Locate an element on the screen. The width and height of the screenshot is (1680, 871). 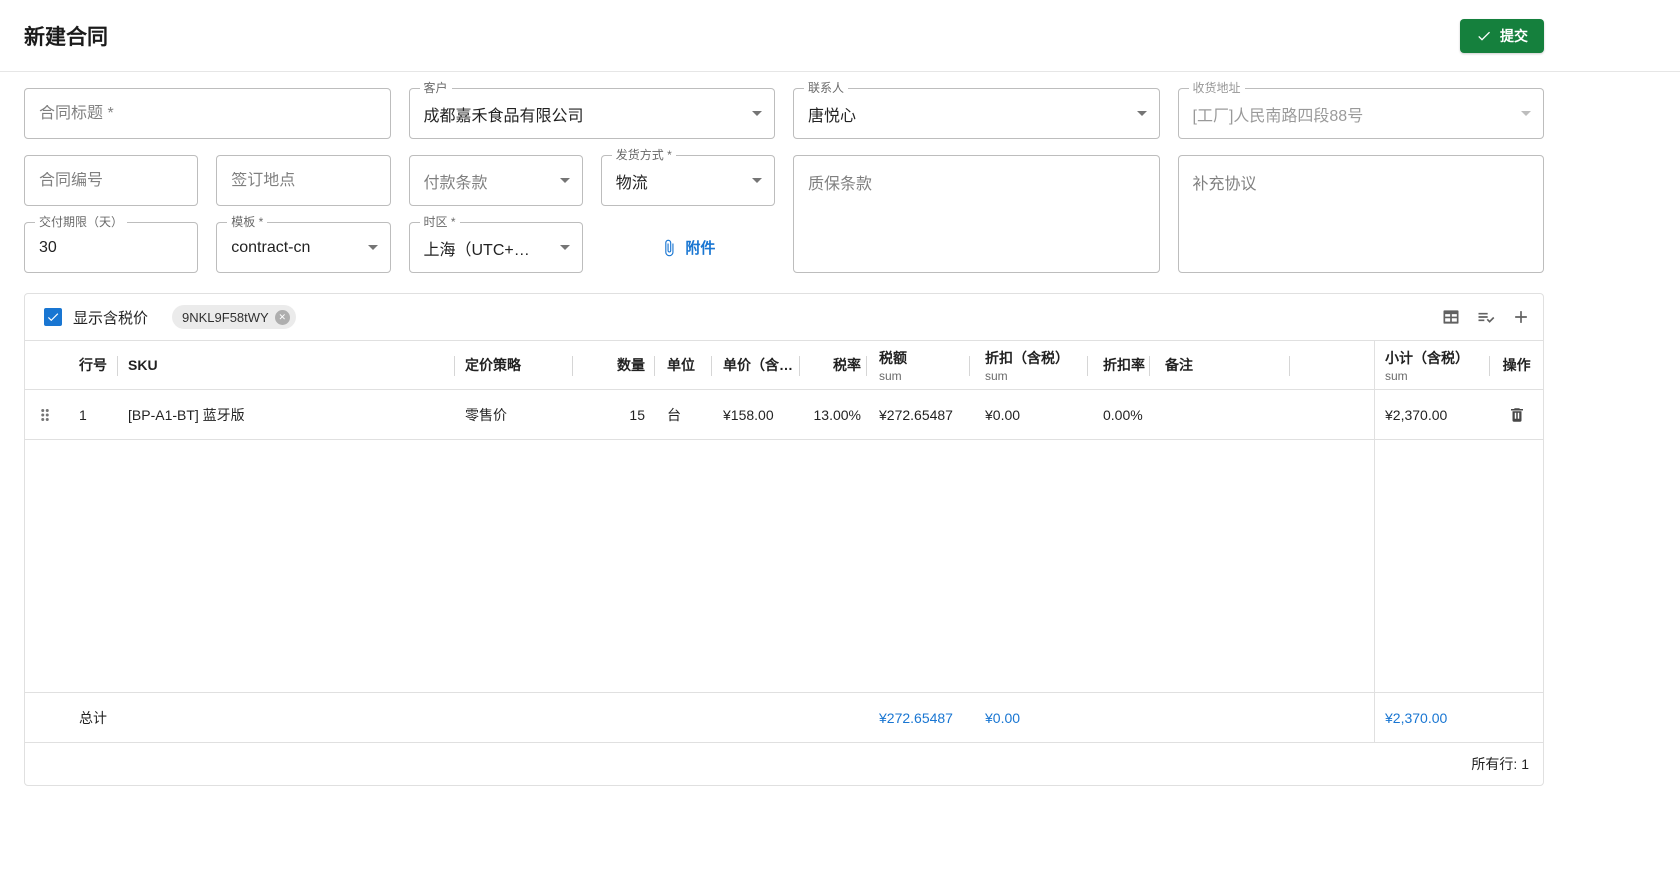
cell-remark is located at coordinates (1220, 414).